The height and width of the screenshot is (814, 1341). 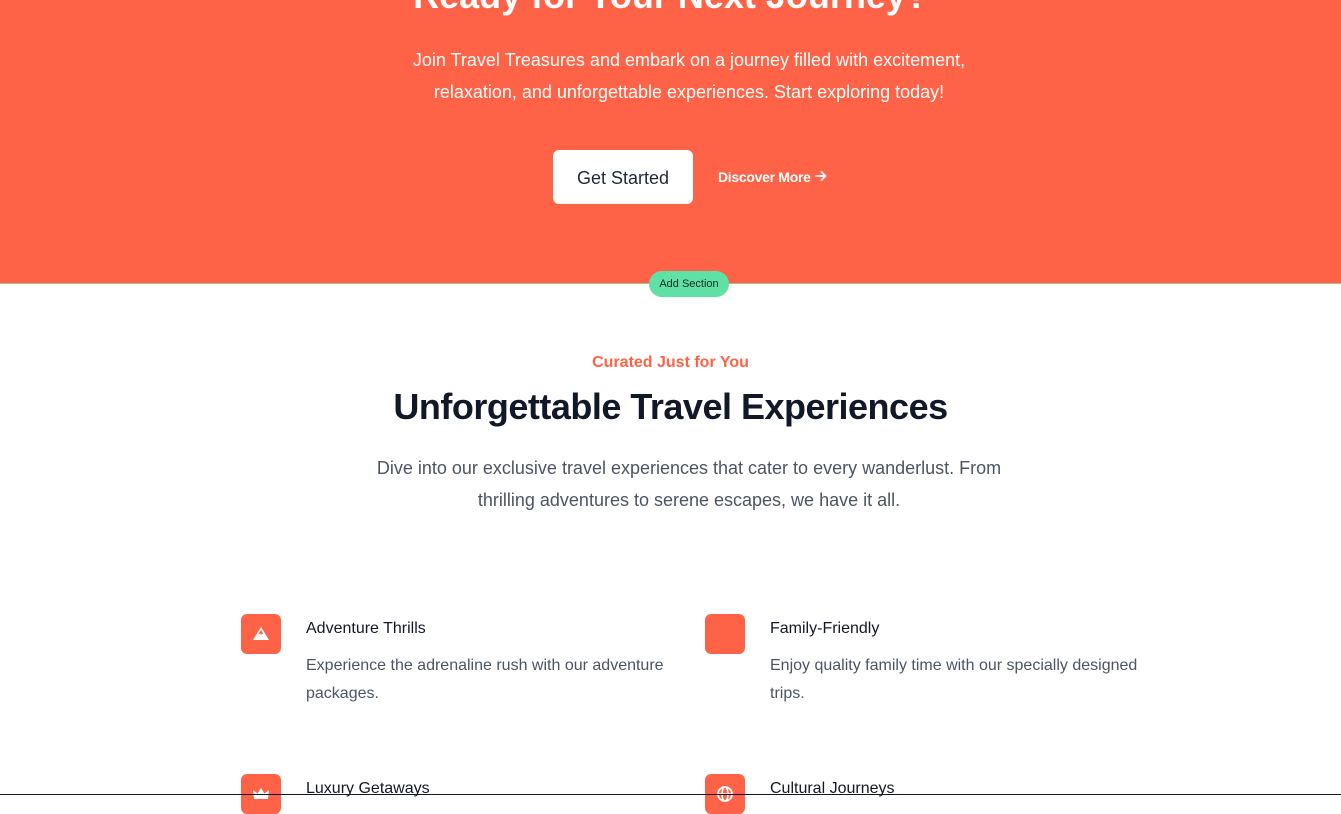 What do you see at coordinates (623, 177) in the screenshot?
I see `get-started-button: Get Started` at bounding box center [623, 177].